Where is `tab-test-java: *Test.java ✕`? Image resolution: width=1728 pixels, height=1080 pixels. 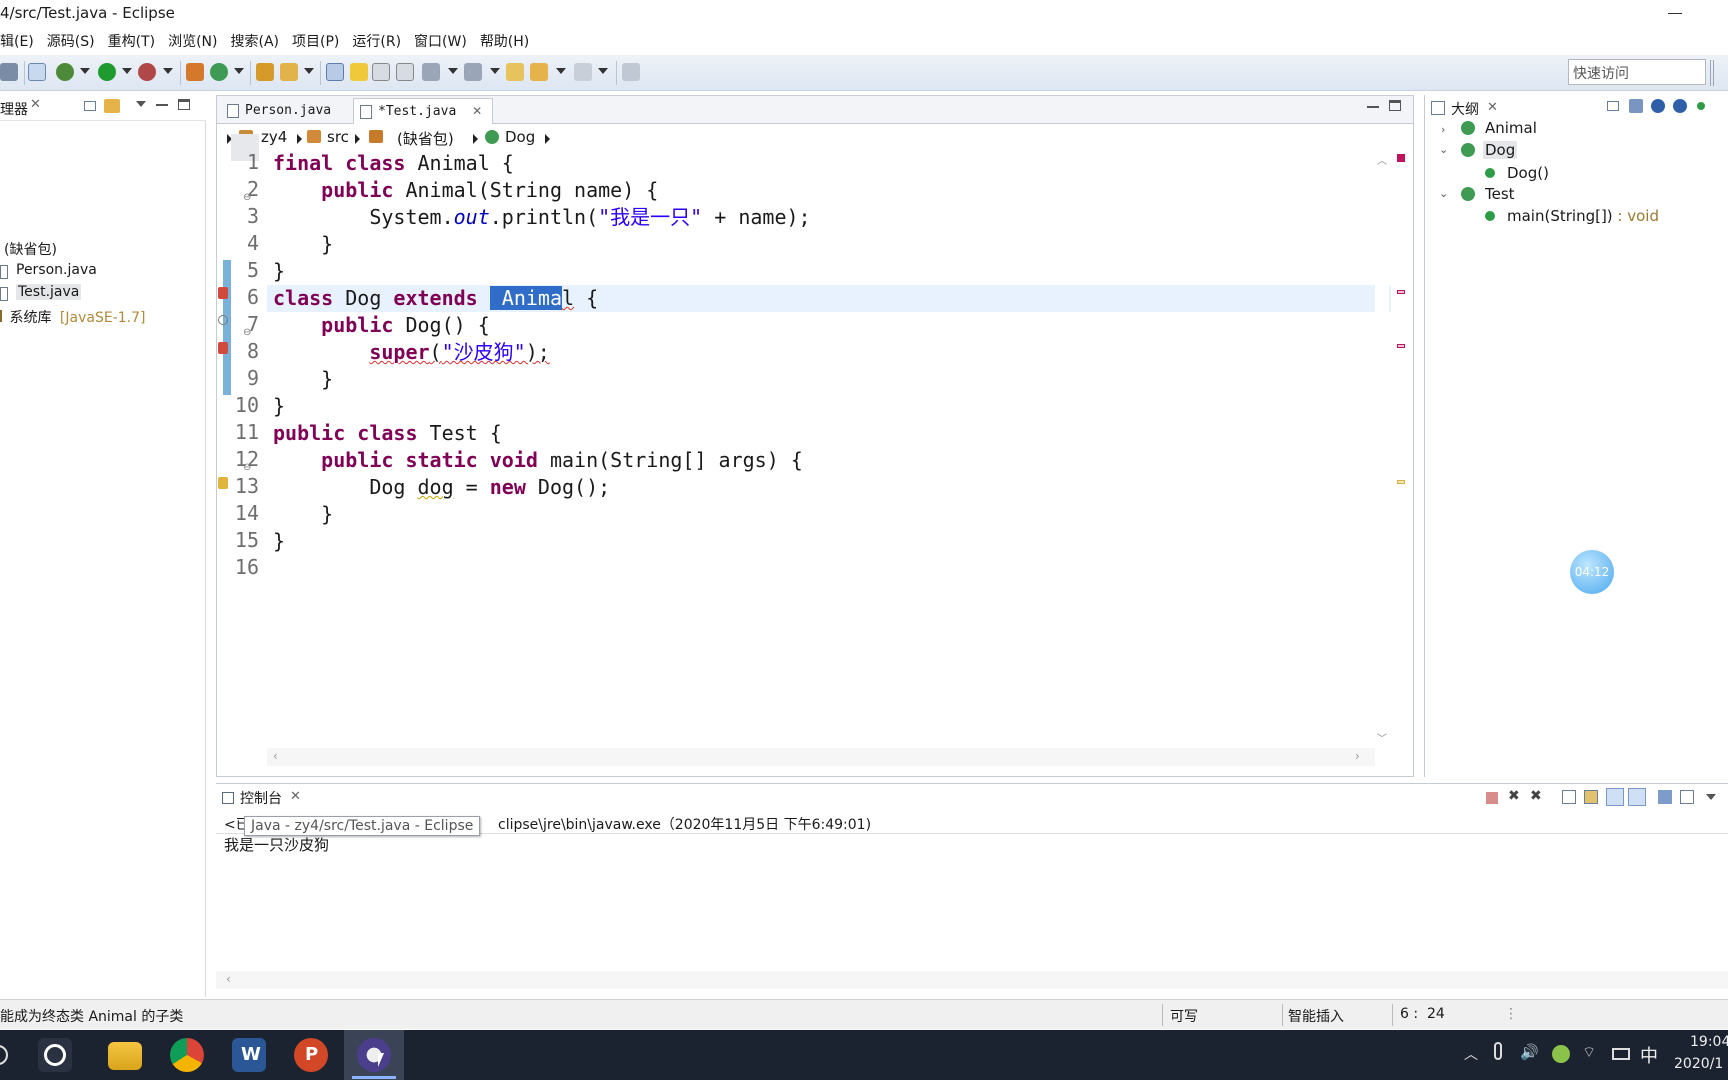
tab-test-java: *Test.java ✕ is located at coordinates (423, 111).